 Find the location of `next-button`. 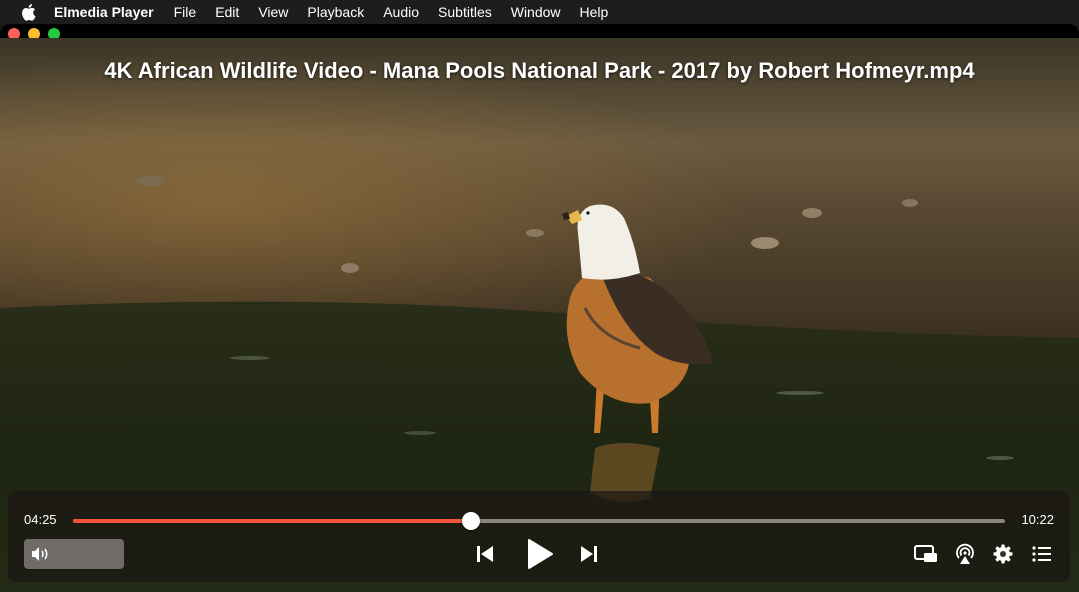

next-button is located at coordinates (589, 556).